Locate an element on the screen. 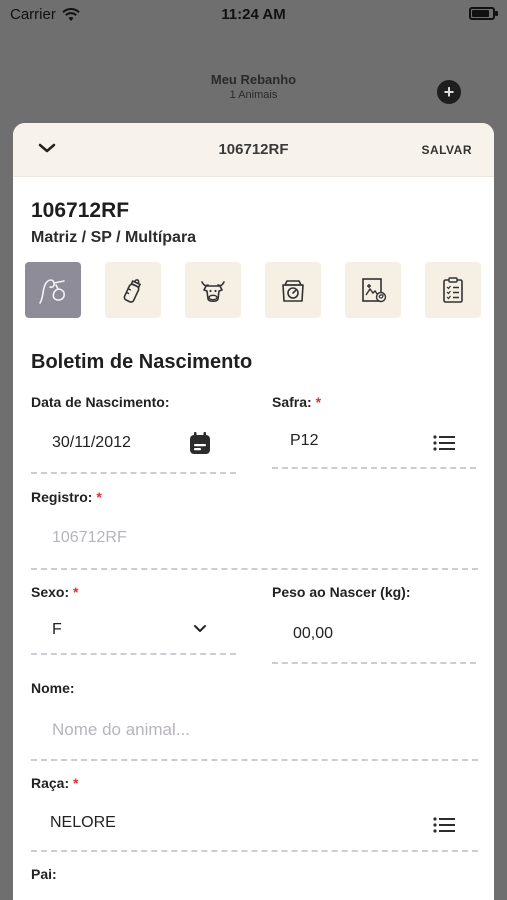  calendar-icon is located at coordinates (200, 443).